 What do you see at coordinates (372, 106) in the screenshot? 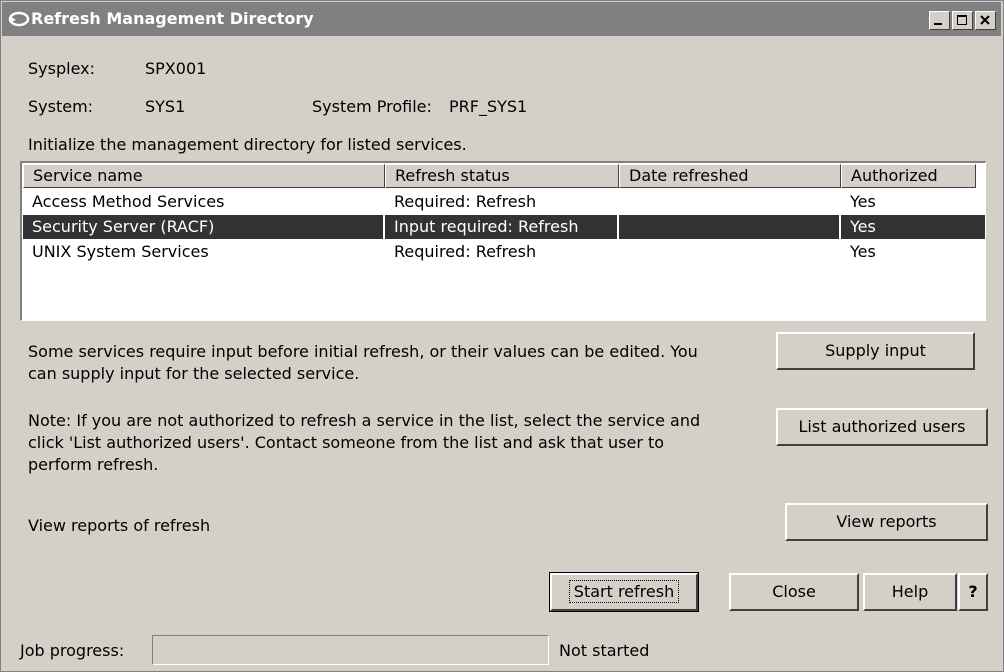
I see `system-profile-label: System Profile:` at bounding box center [372, 106].